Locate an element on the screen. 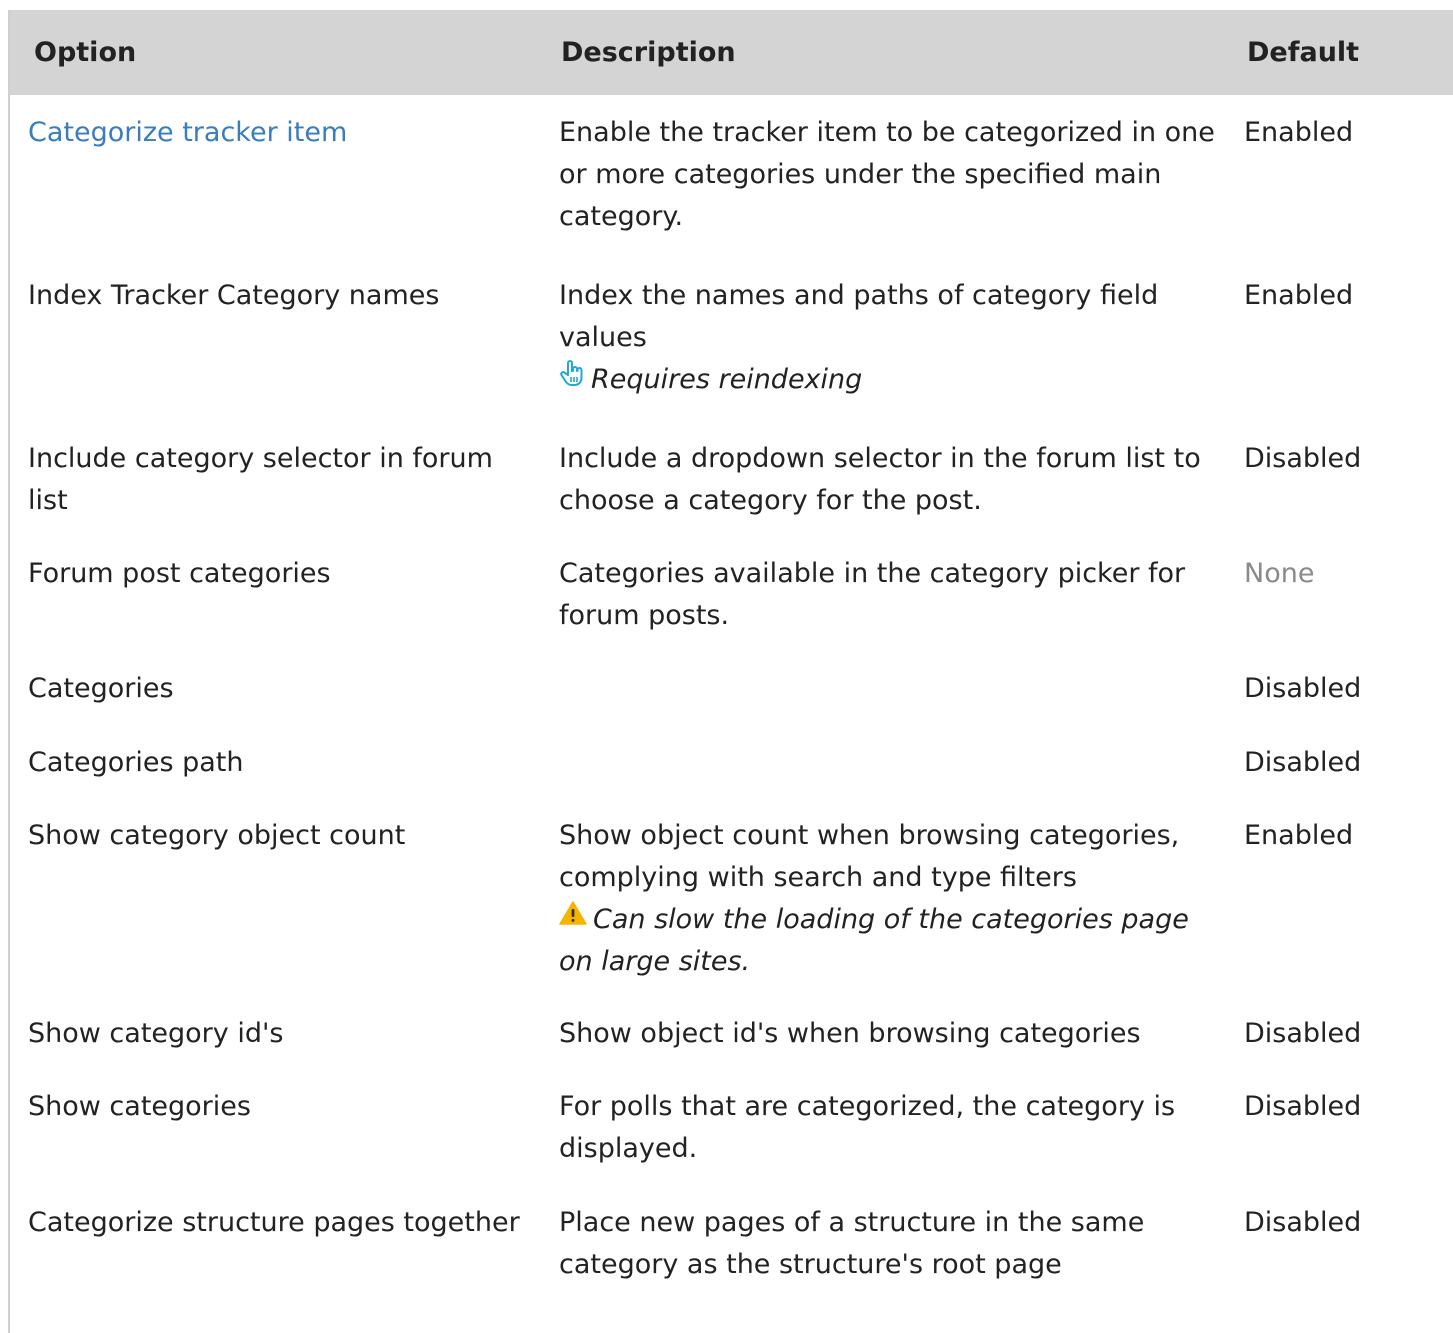 The width and height of the screenshot is (1453, 1333). option-cell: Categorize tracker item is located at coordinates (275, 176).